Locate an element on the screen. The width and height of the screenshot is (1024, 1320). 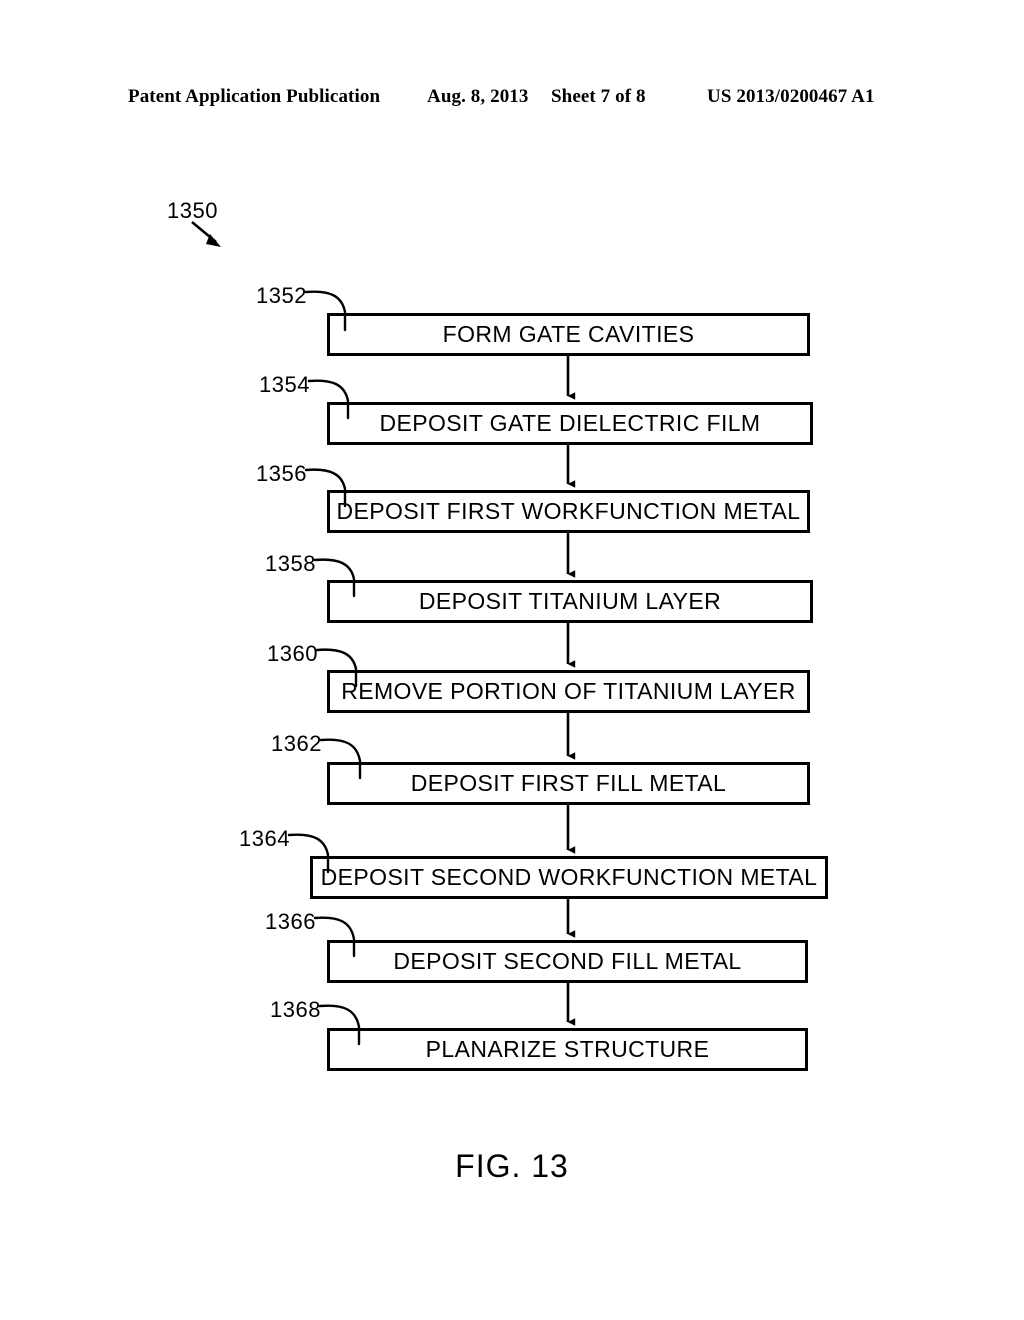
reference-numeral-1358: 1358 is located at coordinates (290, 563).